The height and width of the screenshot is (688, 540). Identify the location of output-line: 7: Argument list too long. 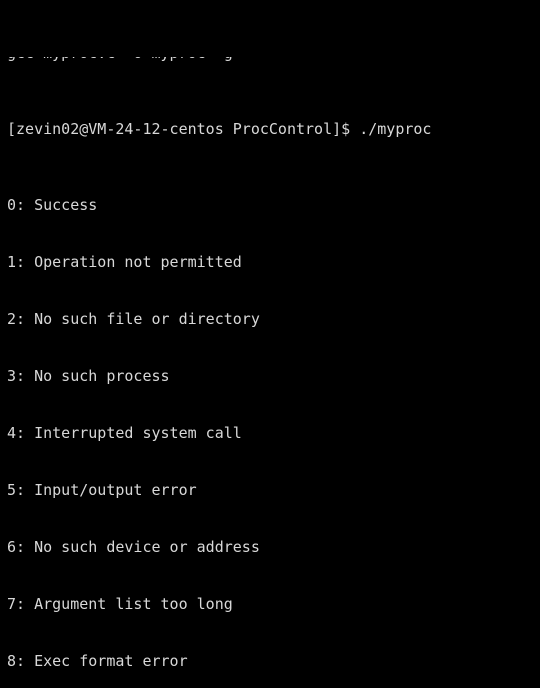
(120, 604).